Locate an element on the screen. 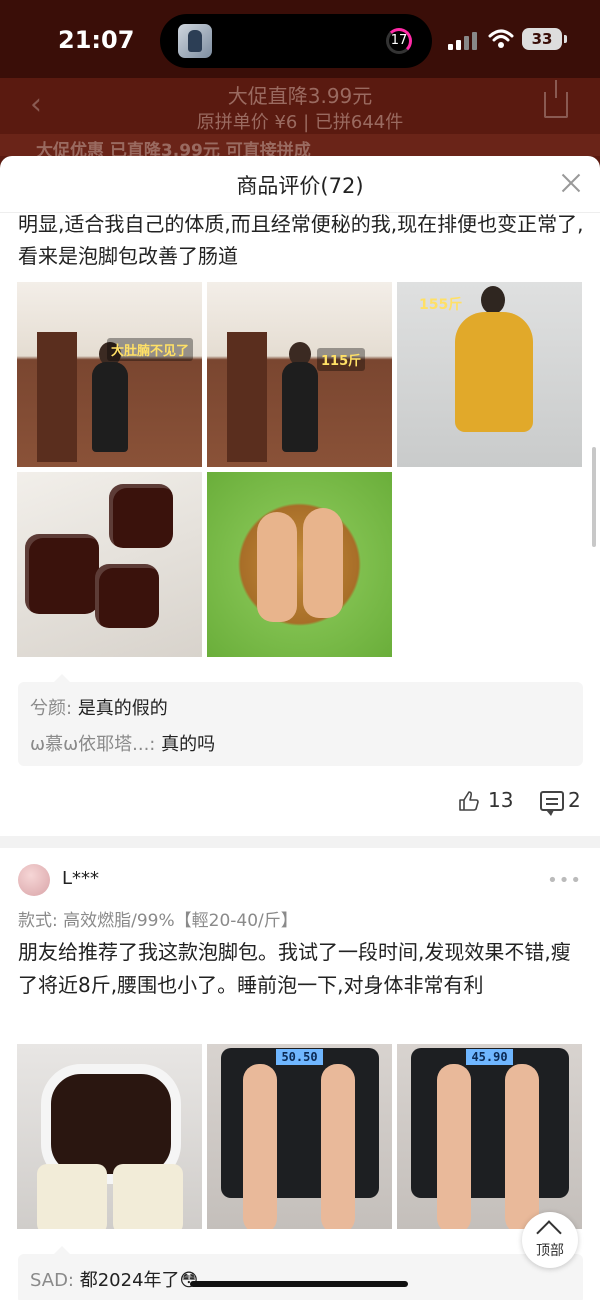 The height and width of the screenshot is (1300, 600). scale-reading: 45.90 is located at coordinates (489, 1057).